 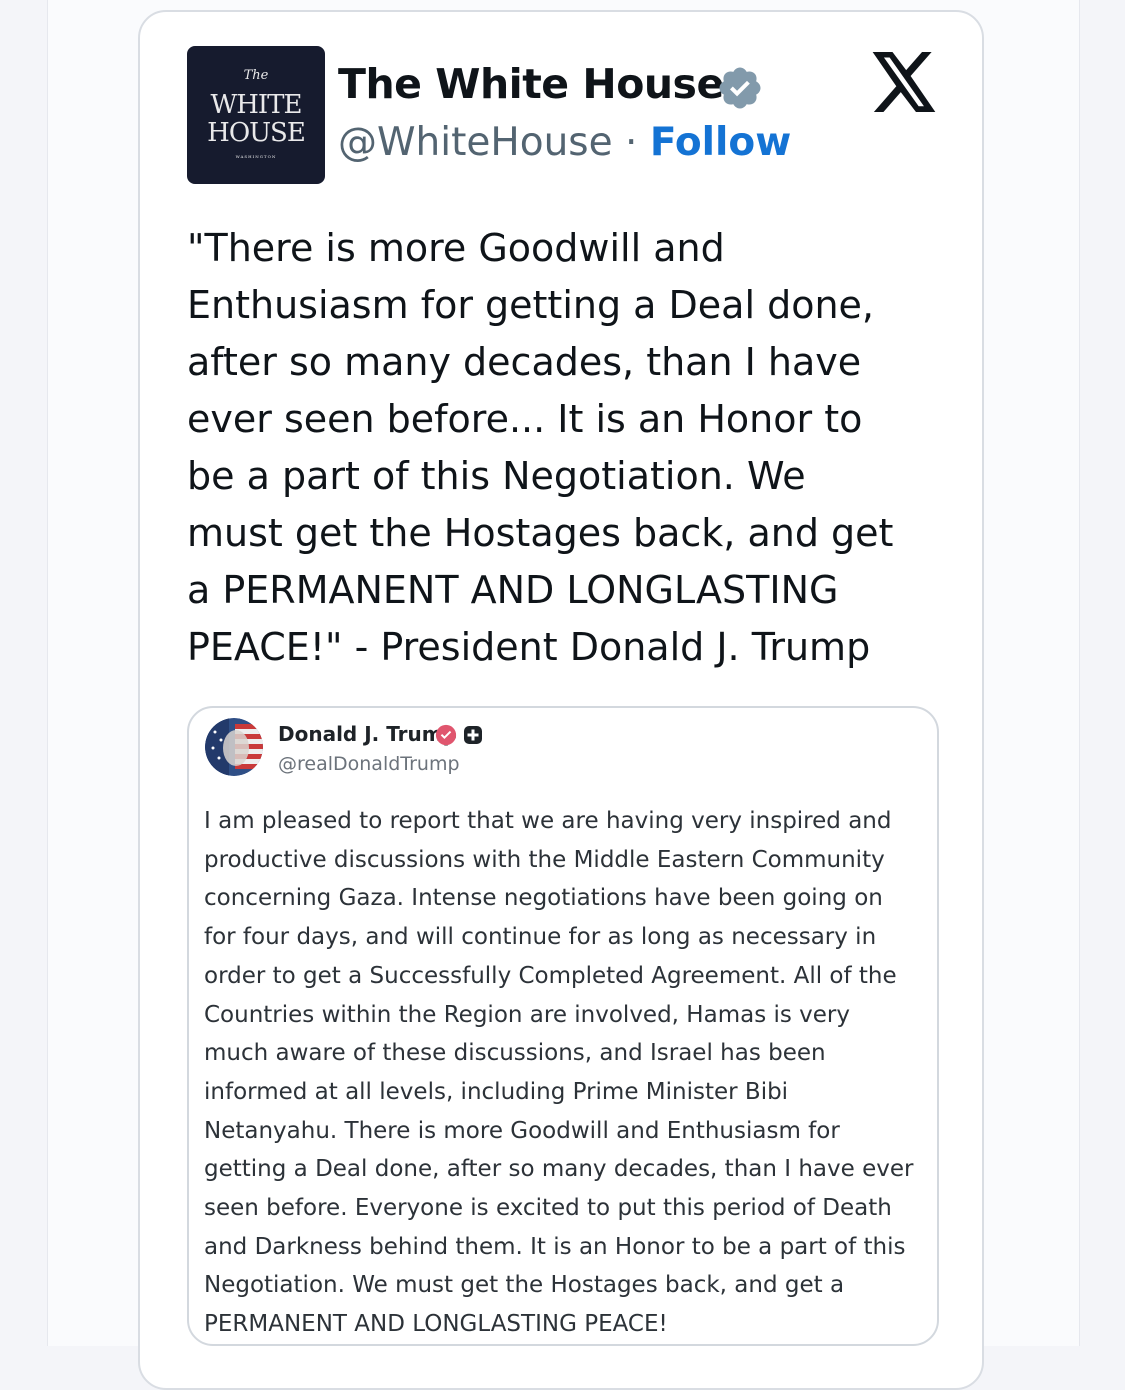 I want to click on quoted-author-handle: @realDonaldTrump, so click(x=369, y=764).